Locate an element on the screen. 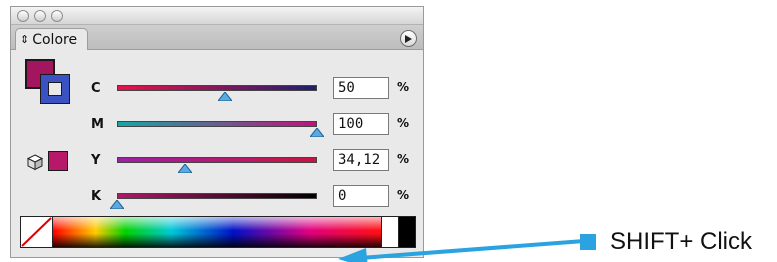  annotation-callout: SHIFT+ Click is located at coordinates (666, 242).